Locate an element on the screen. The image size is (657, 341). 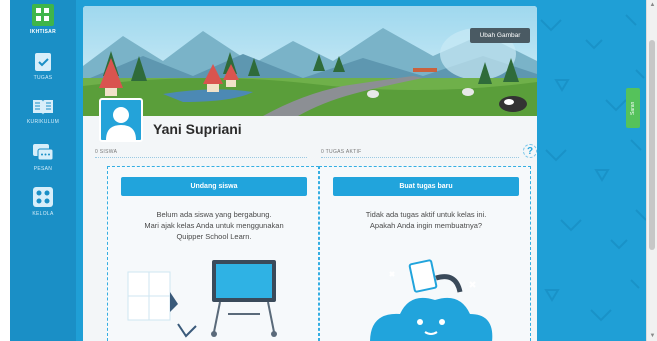
empty-message-line: Quipper School Learn. is located at coordinates (214, 236).